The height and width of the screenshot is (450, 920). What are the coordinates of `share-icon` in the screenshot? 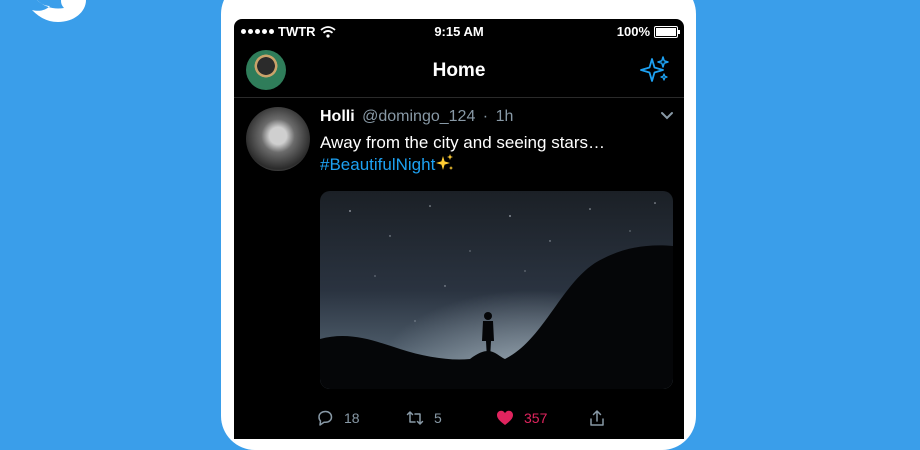 It's located at (597, 418).